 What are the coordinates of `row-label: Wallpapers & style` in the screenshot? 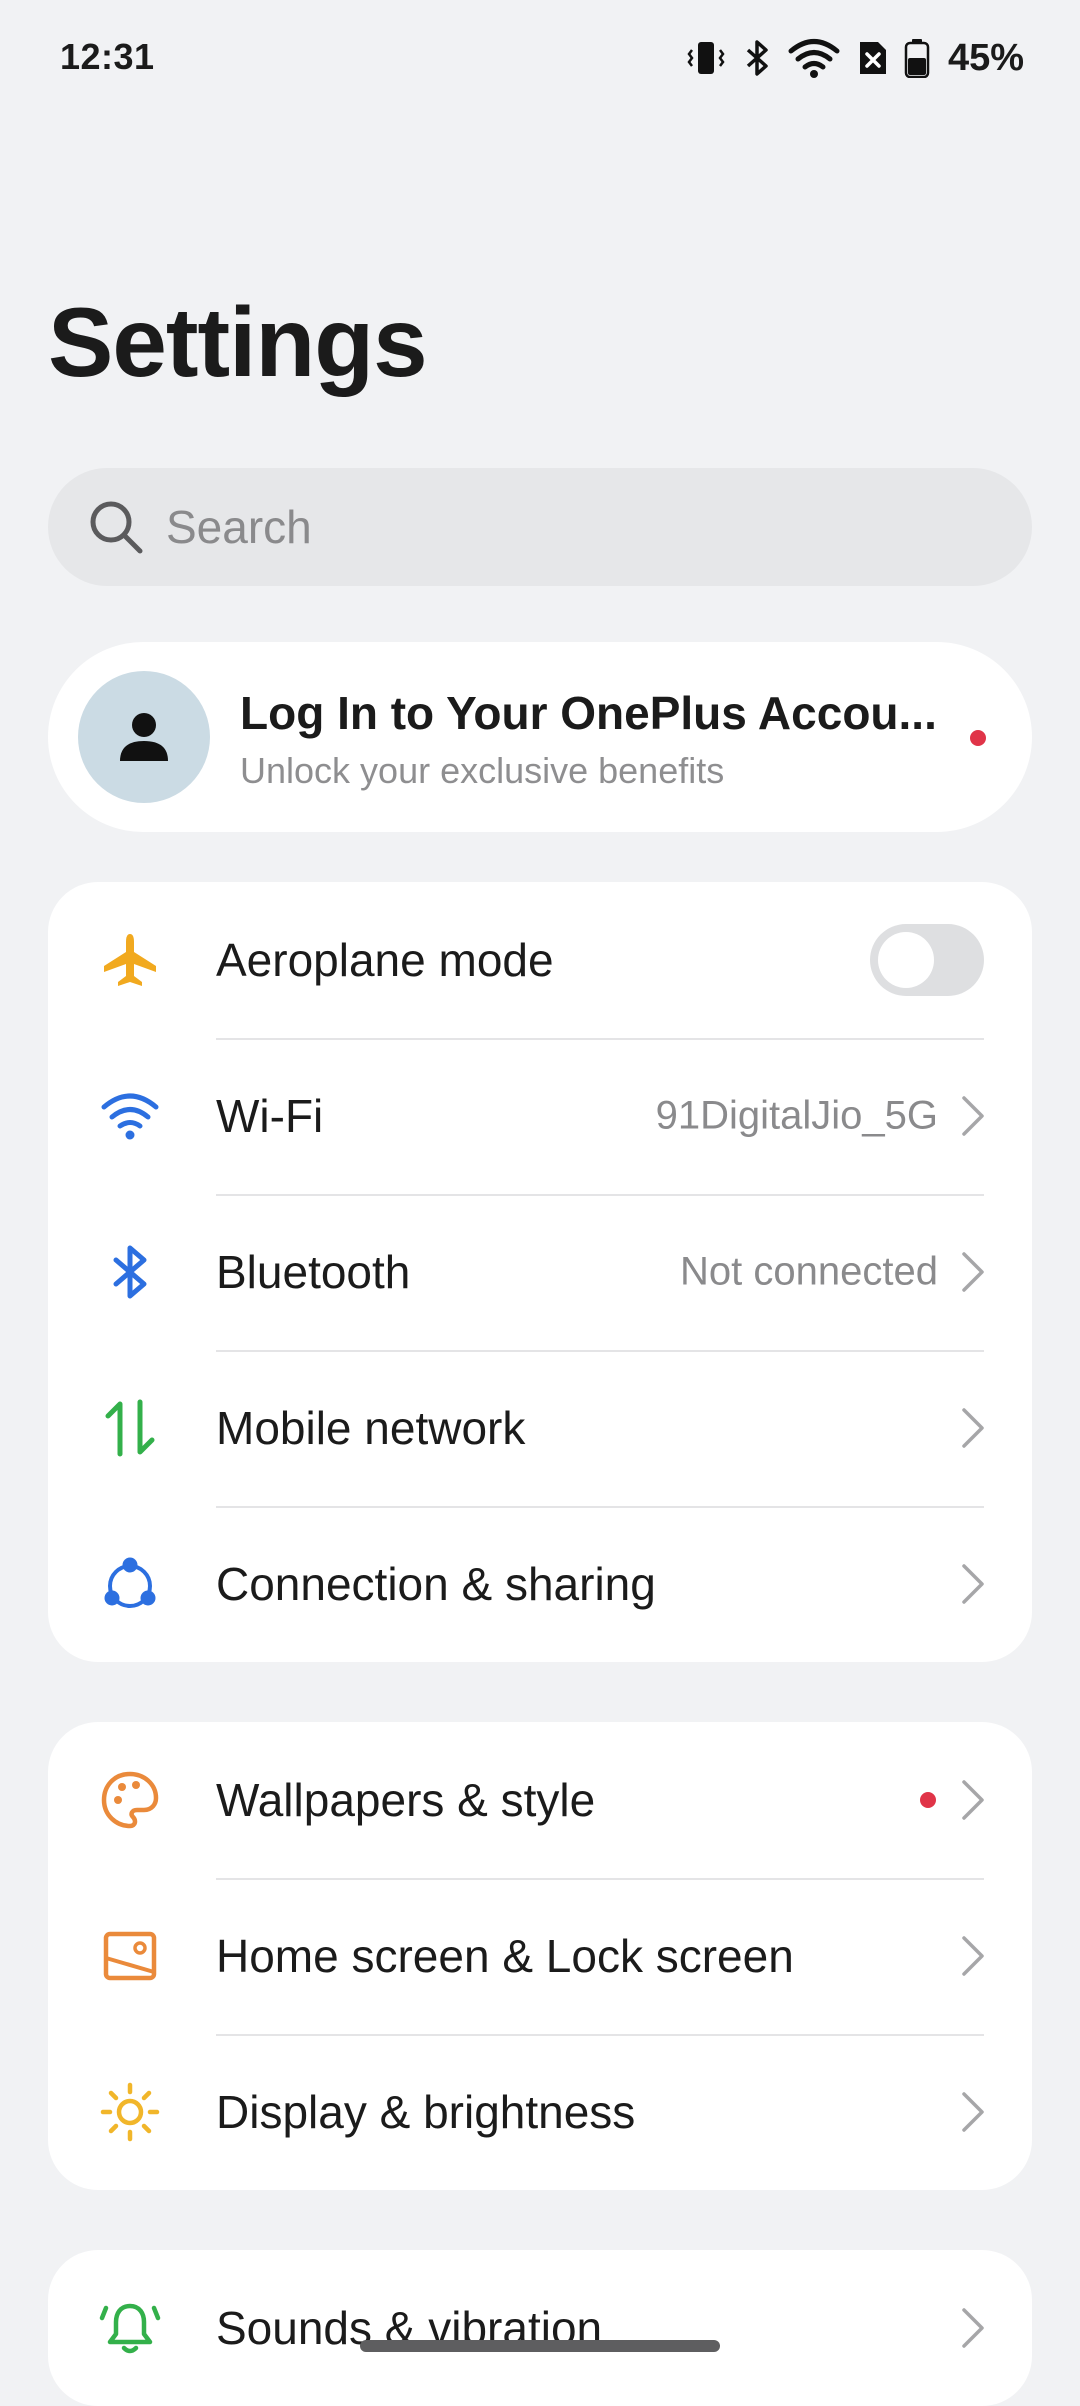 It's located at (406, 1800).